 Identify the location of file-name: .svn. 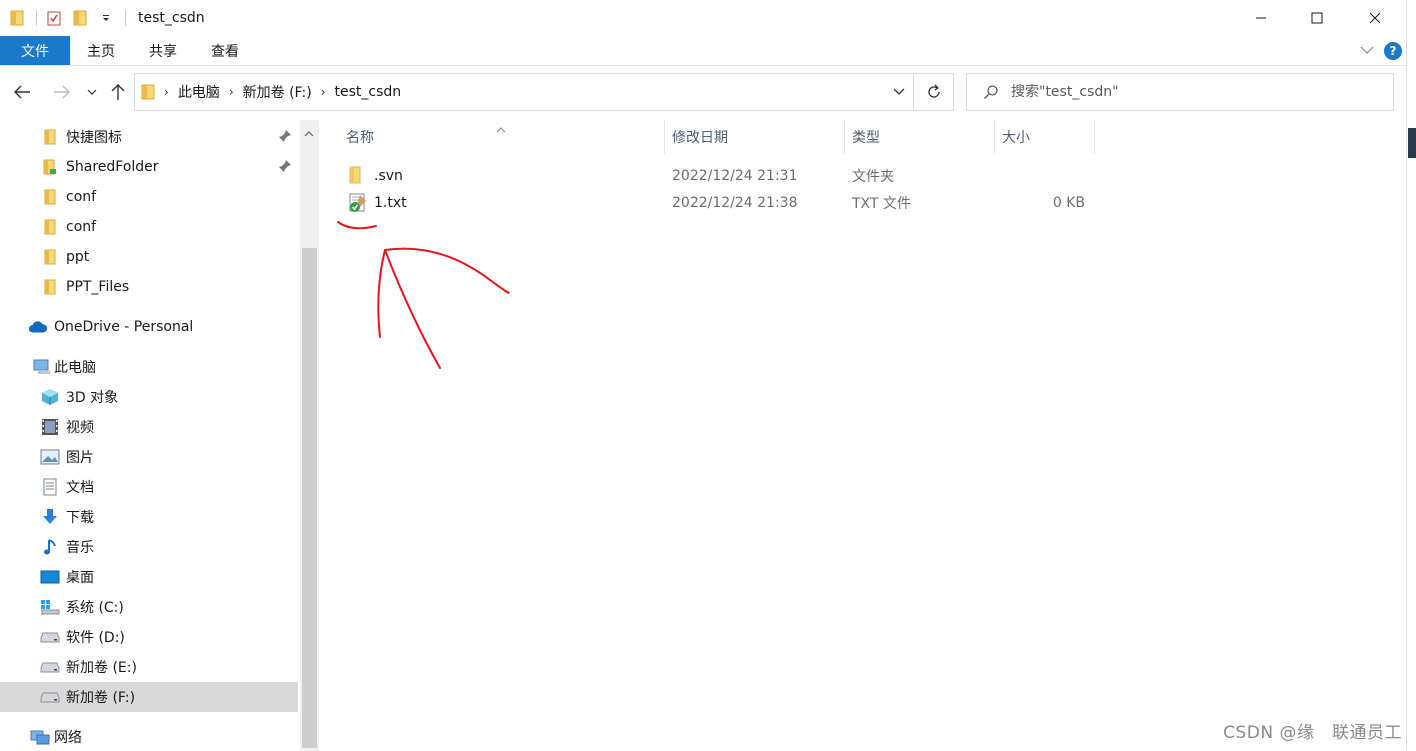
(388, 176).